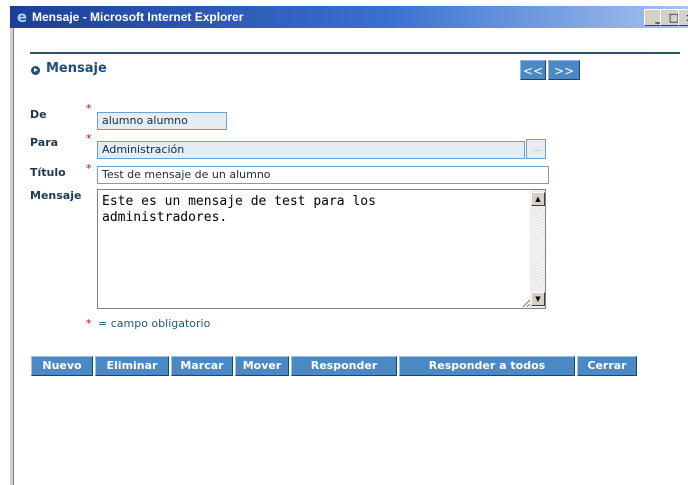 The width and height of the screenshot is (688, 485). Describe the element at coordinates (35, 70) in the screenshot. I see `play-bullet-icon` at that location.